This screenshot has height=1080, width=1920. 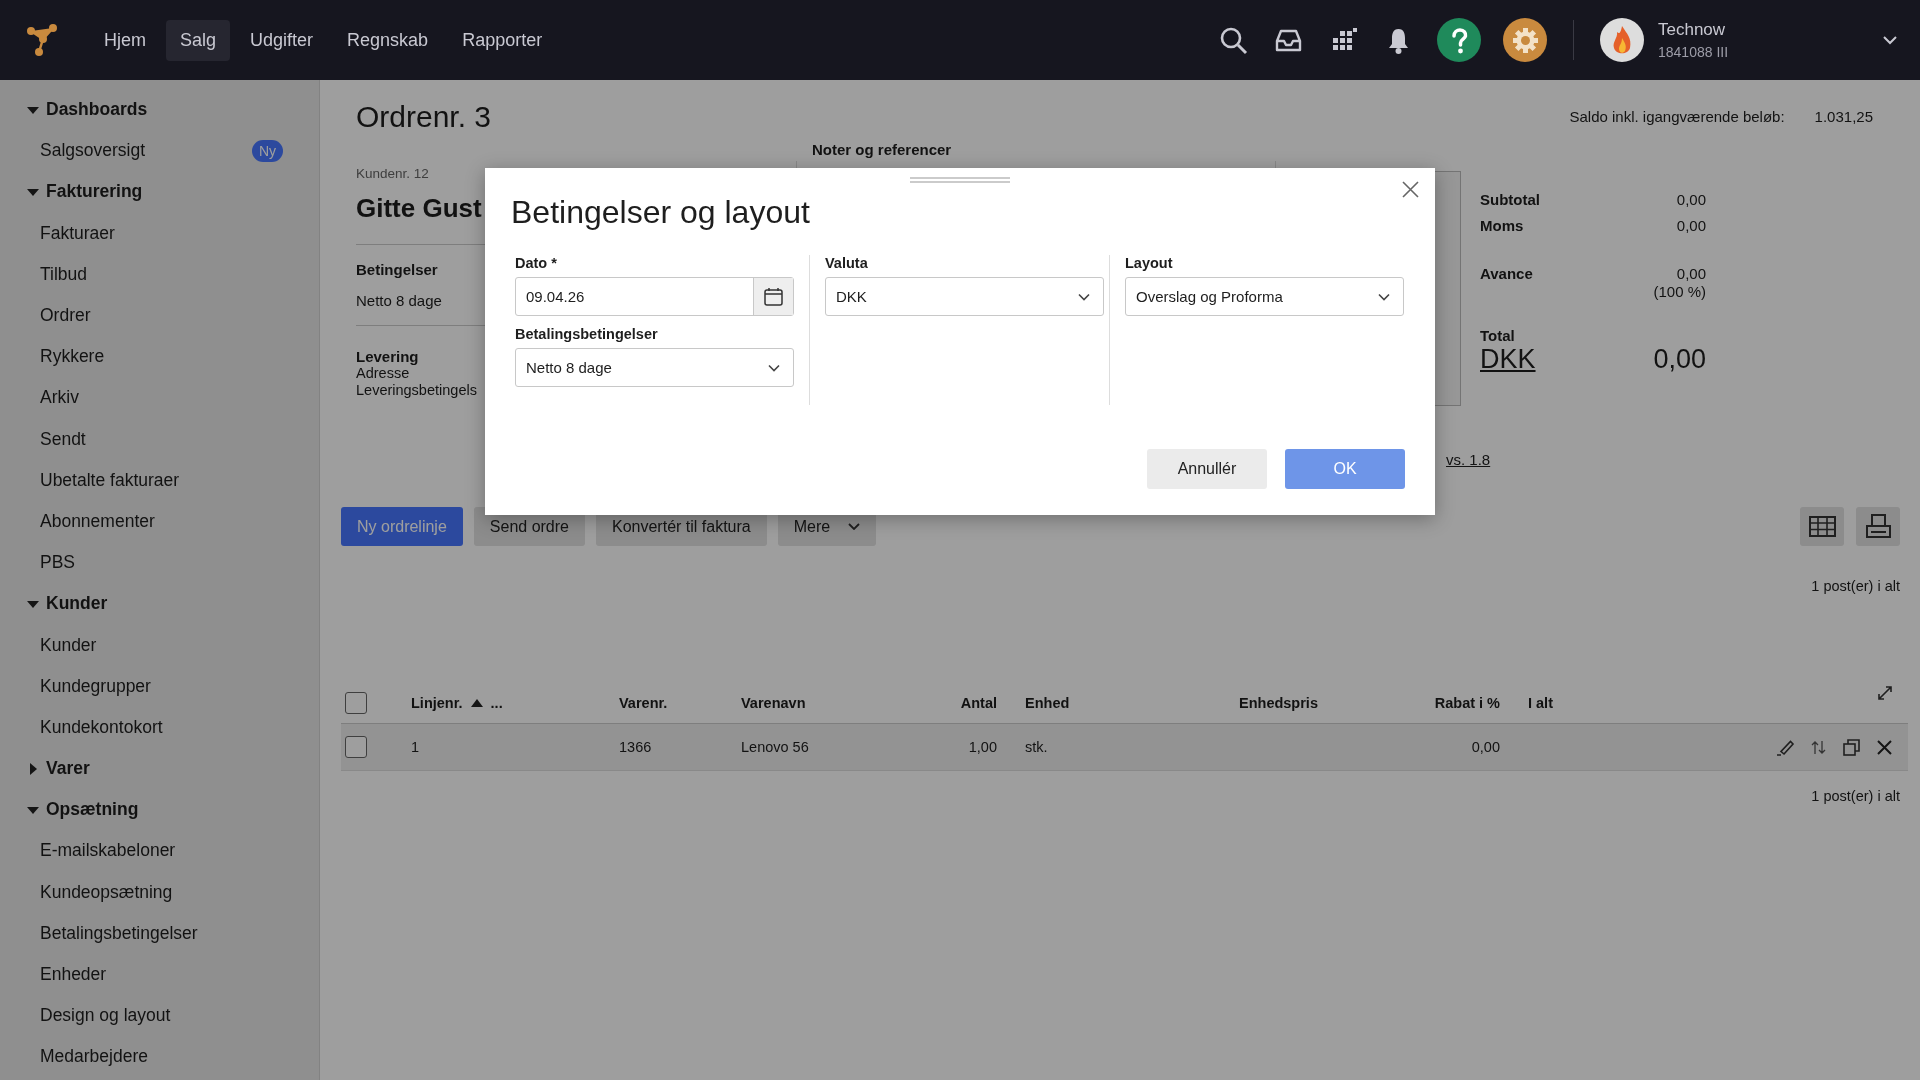 What do you see at coordinates (1485, 747) in the screenshot?
I see `table-cell: 0,00` at bounding box center [1485, 747].